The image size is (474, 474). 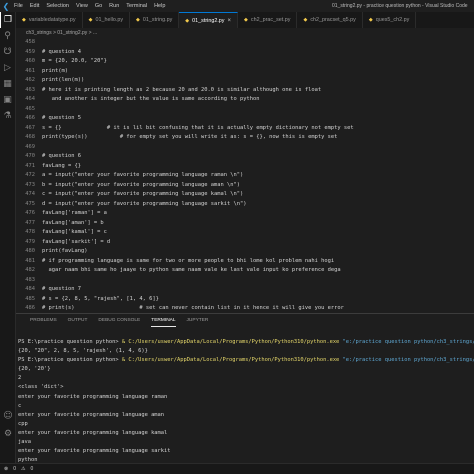 I want to click on code-text: print(len(m)), so click(x=63, y=81).